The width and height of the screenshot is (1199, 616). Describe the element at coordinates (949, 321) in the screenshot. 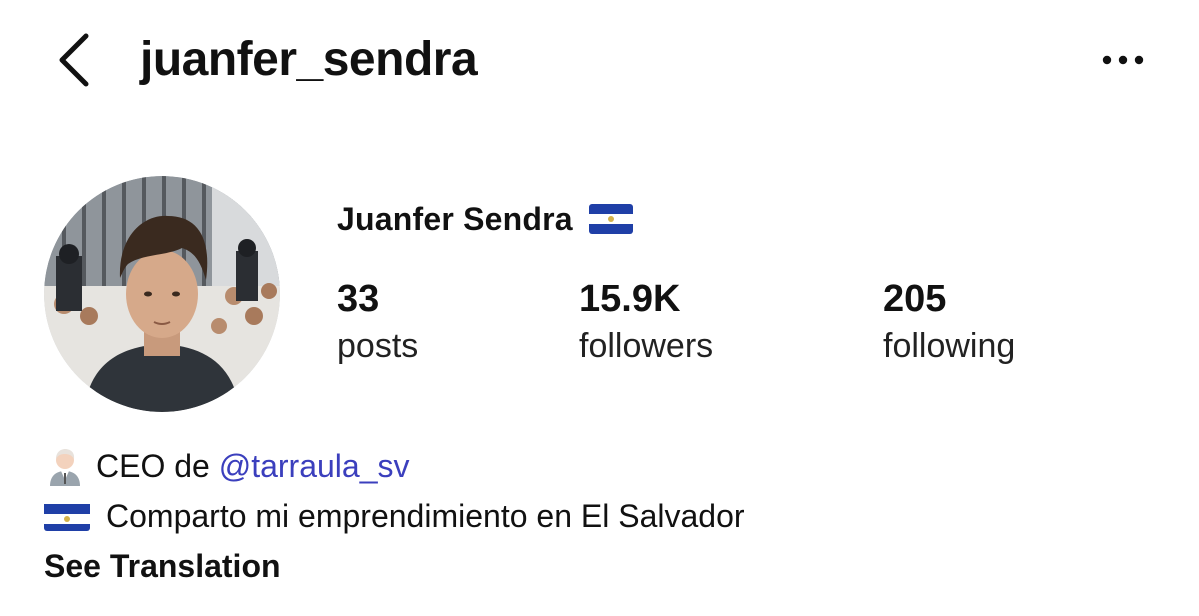

I see `following-stat: 205 following` at that location.